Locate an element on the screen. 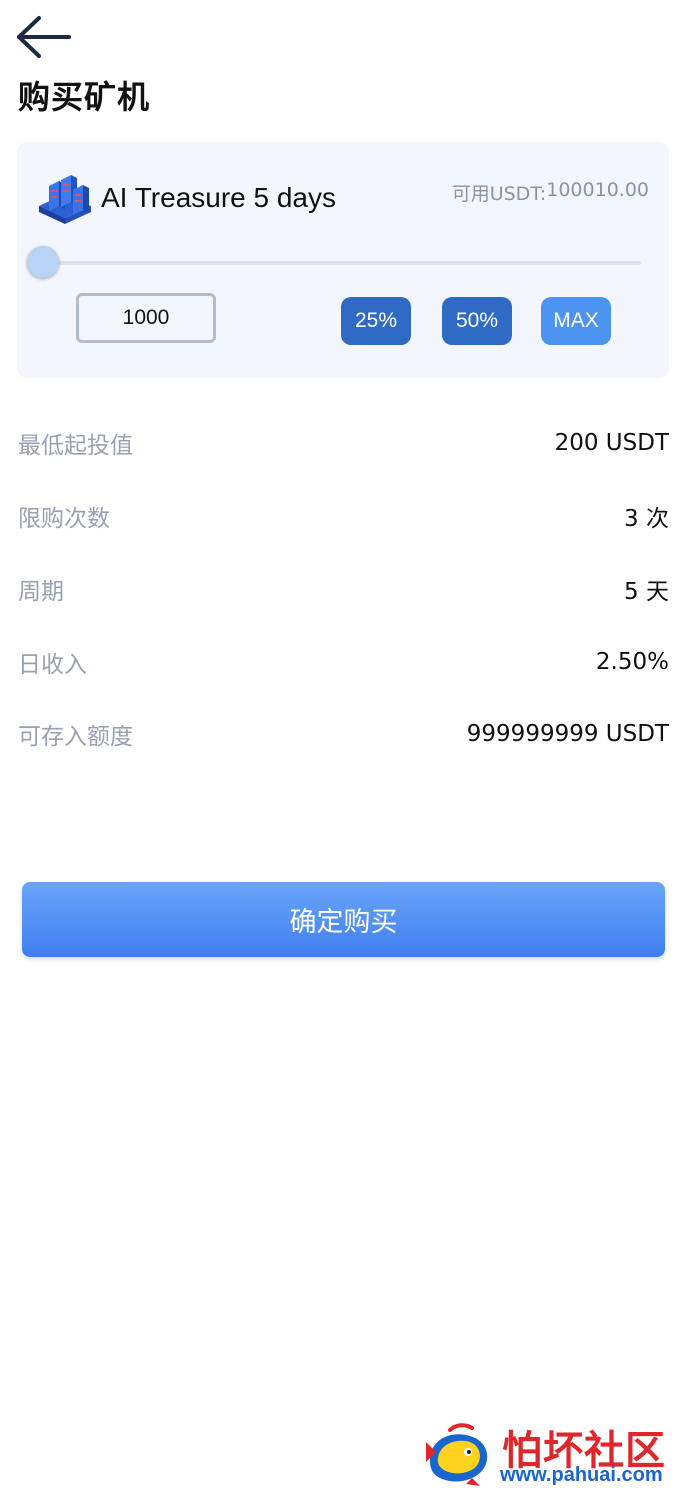  percent-25-button: 25% is located at coordinates (376, 321).